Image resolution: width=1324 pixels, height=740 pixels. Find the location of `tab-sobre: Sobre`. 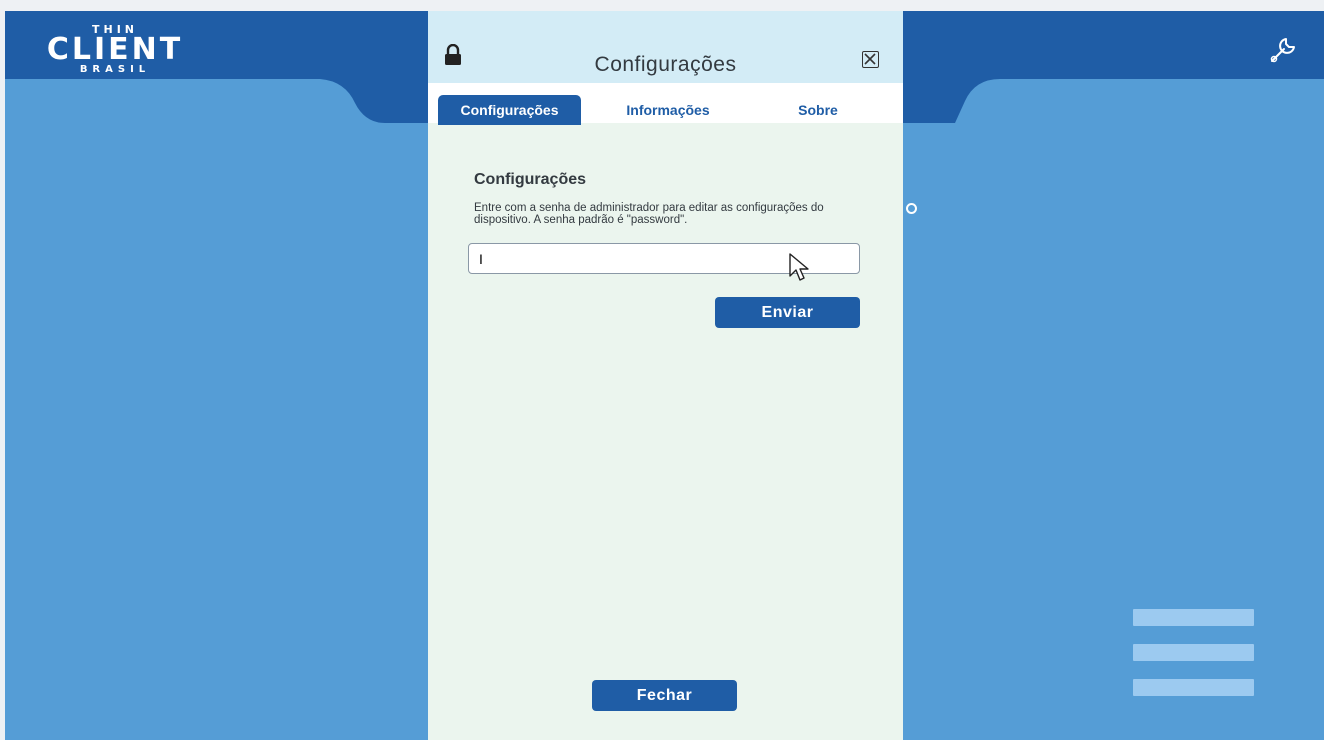

tab-sobre: Sobre is located at coordinates (818, 110).